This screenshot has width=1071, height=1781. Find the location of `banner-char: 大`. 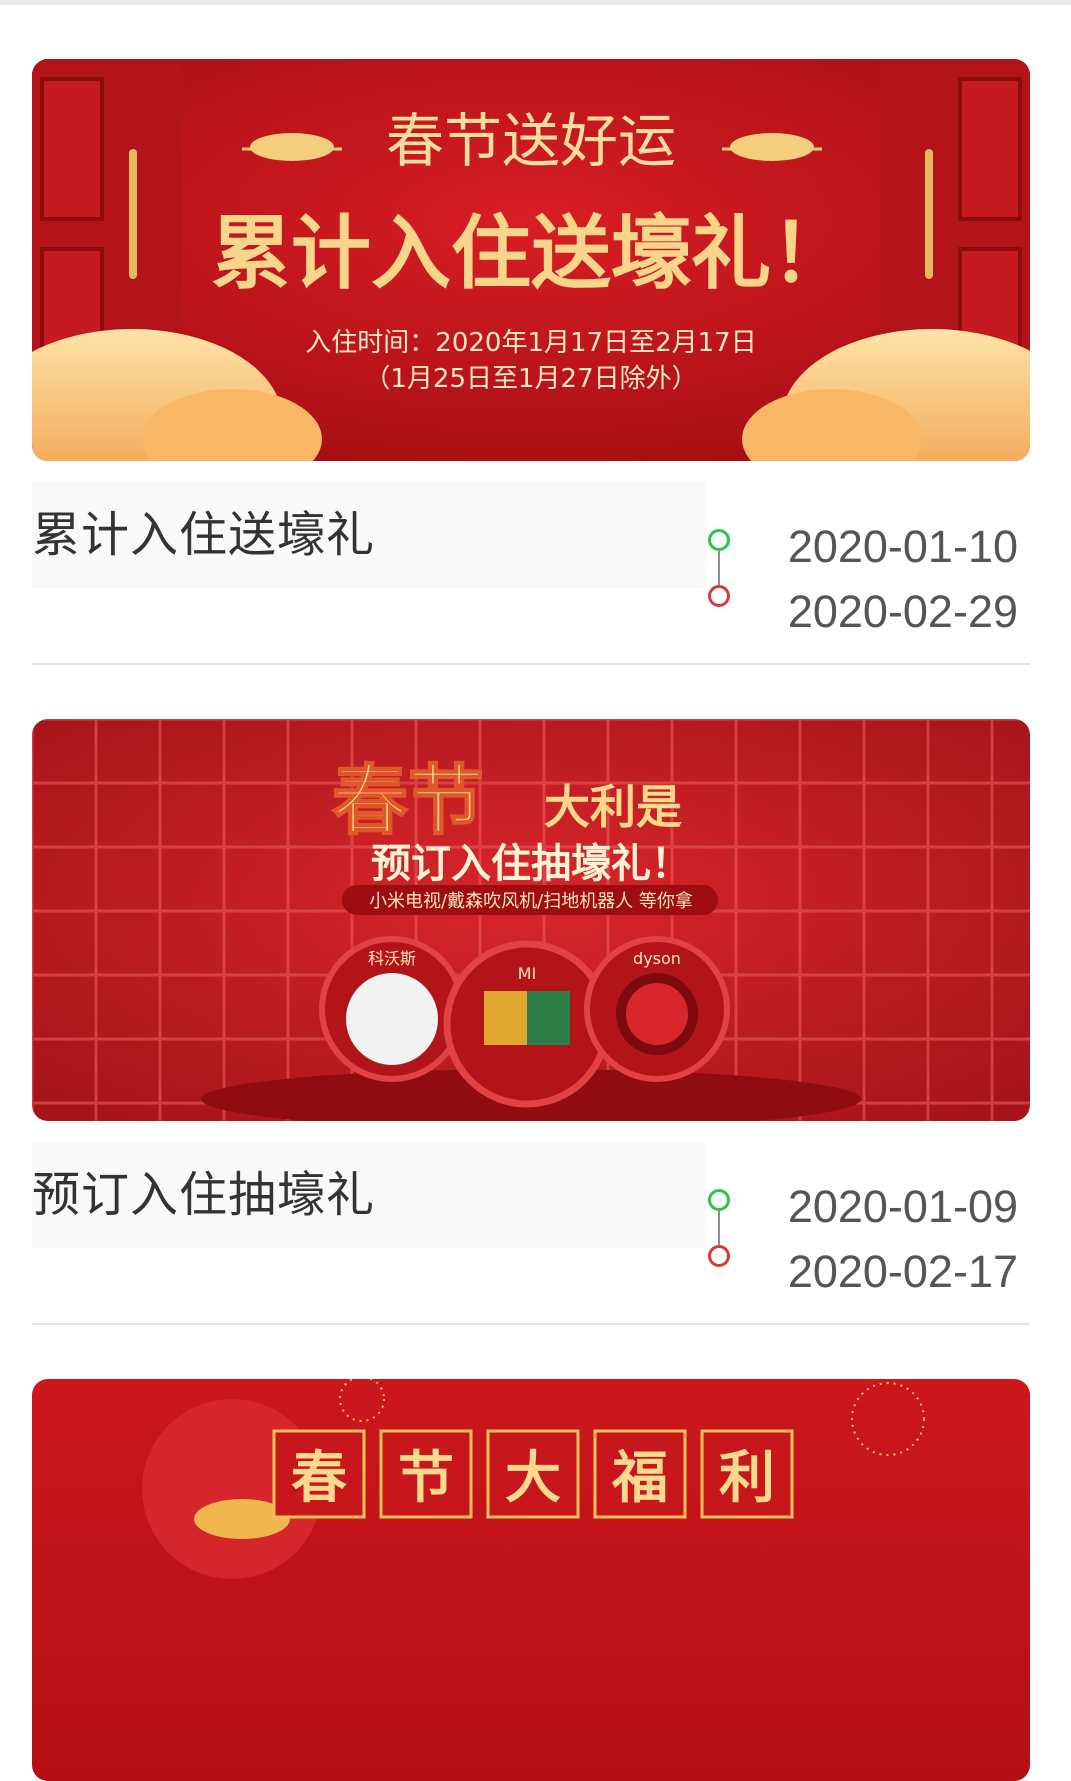

banner-char: 大 is located at coordinates (533, 1478).